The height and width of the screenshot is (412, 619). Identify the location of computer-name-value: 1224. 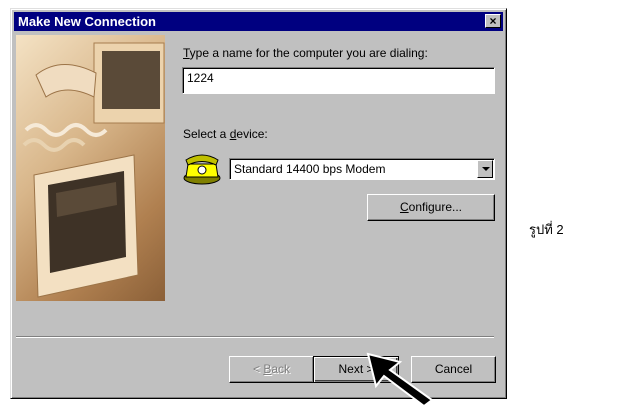
(200, 78).